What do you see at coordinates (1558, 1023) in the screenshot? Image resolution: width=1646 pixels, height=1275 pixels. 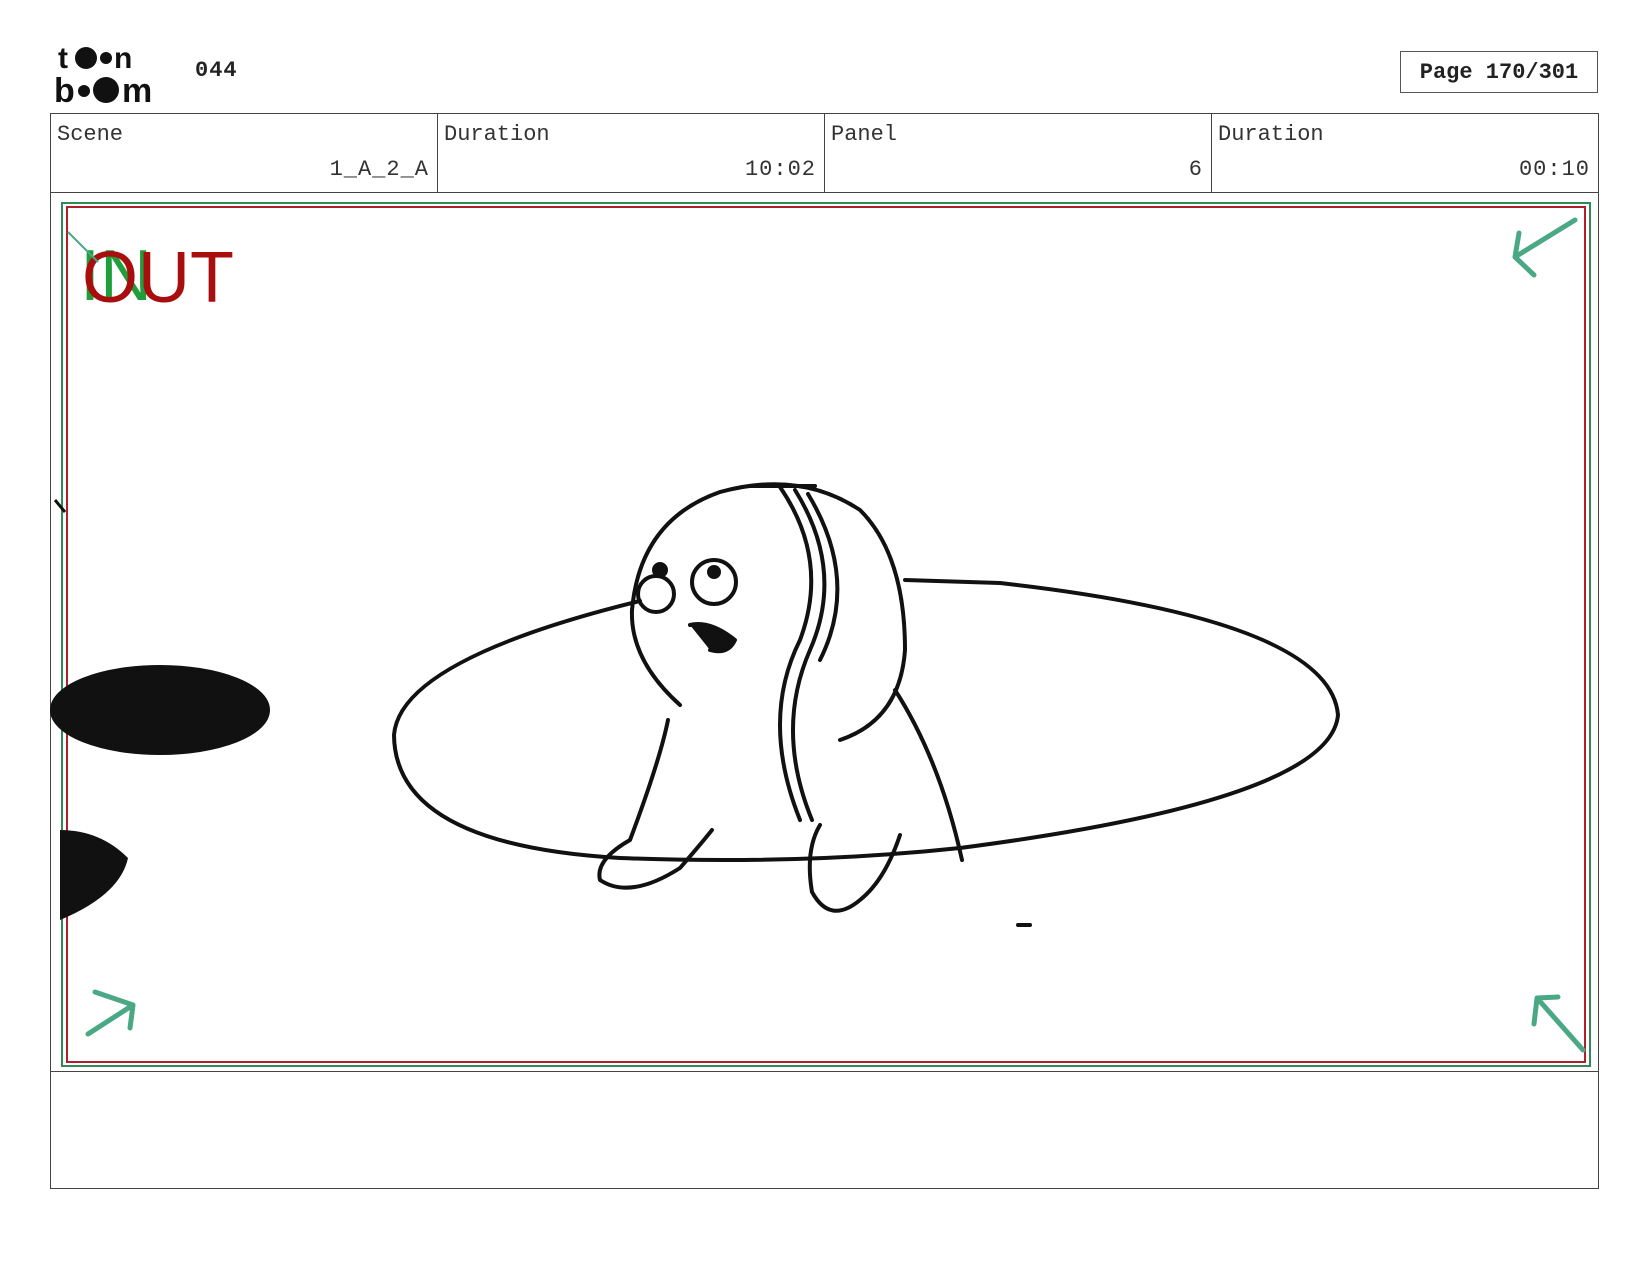 I see `corner-arrow-bottom-right-icon` at bounding box center [1558, 1023].